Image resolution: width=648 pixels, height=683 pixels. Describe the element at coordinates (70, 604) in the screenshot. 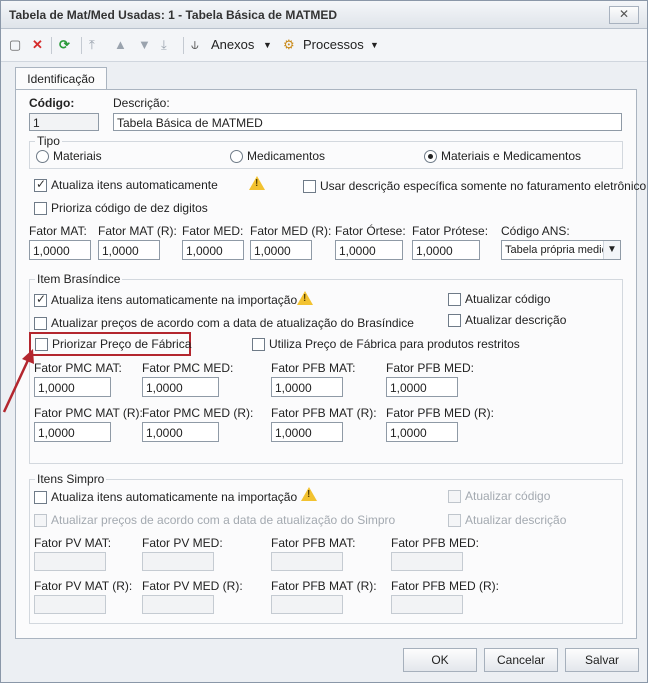

I see `fator-pv-mat-r-field` at that location.